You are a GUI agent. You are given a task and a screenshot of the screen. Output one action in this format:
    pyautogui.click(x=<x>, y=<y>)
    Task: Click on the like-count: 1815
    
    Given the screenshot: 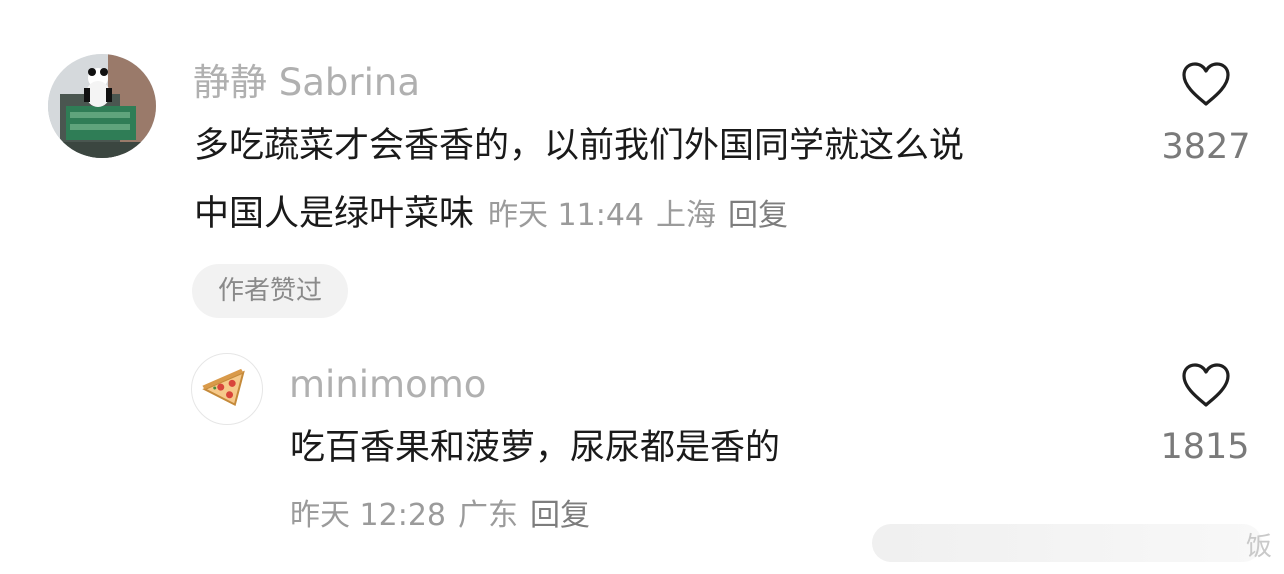 What is the action you would take?
    pyautogui.click(x=1205, y=447)
    